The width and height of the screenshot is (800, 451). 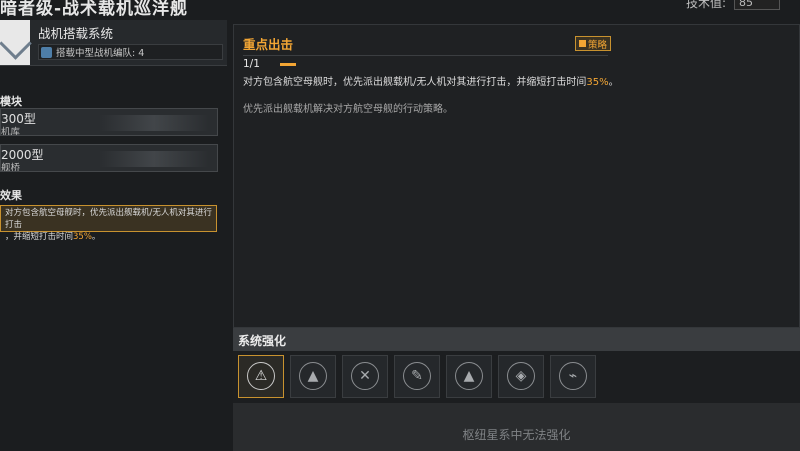 I want to click on module-item-bridge: 2000型 舰桥, so click(x=109, y=158).